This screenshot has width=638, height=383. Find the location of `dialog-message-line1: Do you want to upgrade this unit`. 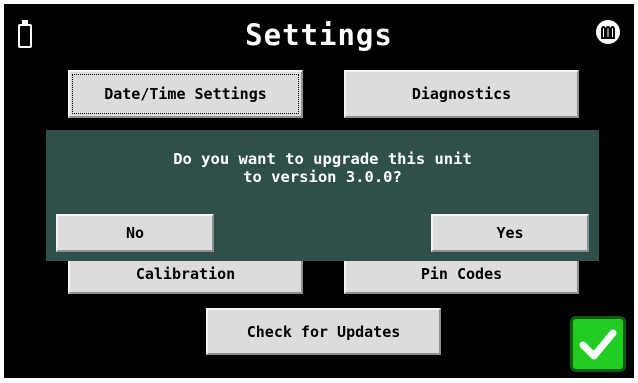

dialog-message-line1: Do you want to upgrade this unit is located at coordinates (322, 159).